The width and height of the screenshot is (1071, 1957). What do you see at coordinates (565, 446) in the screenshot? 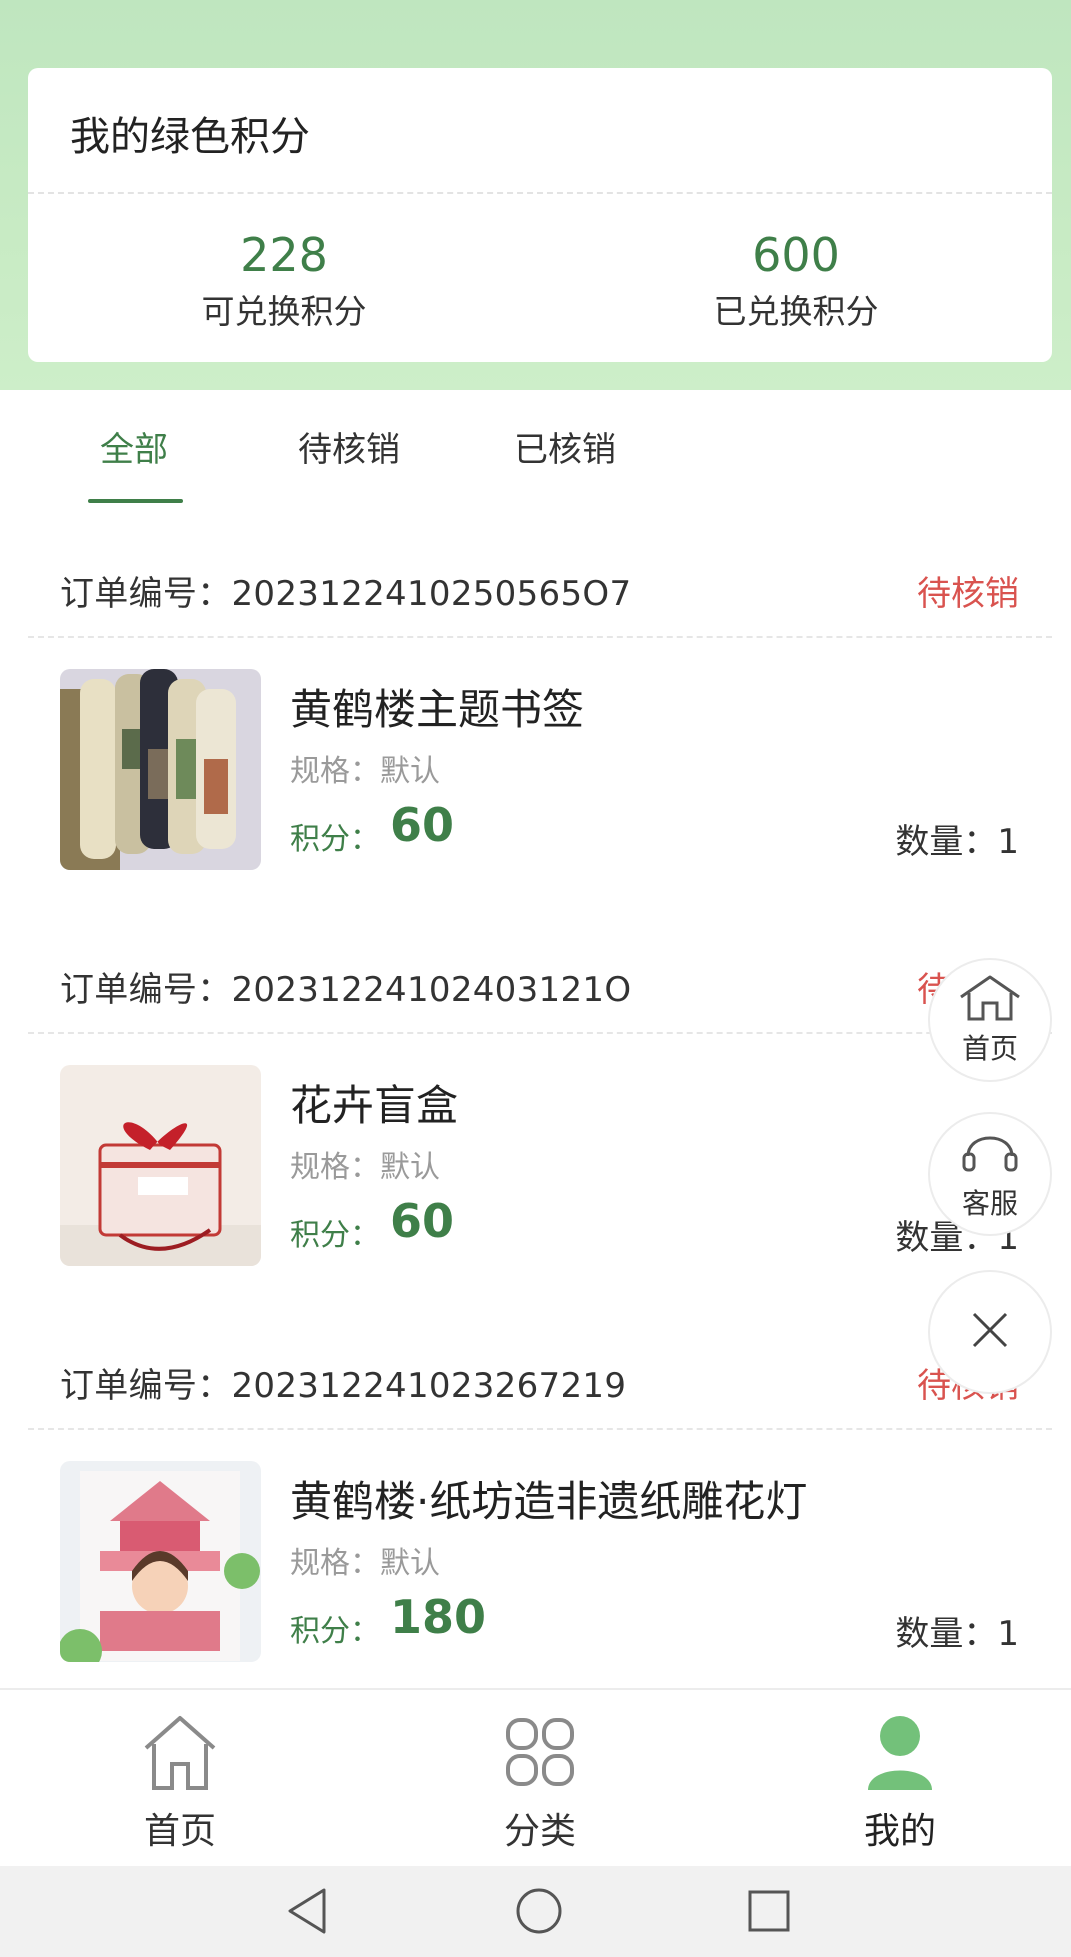
I see `tab-redeemed: 已核销` at bounding box center [565, 446].